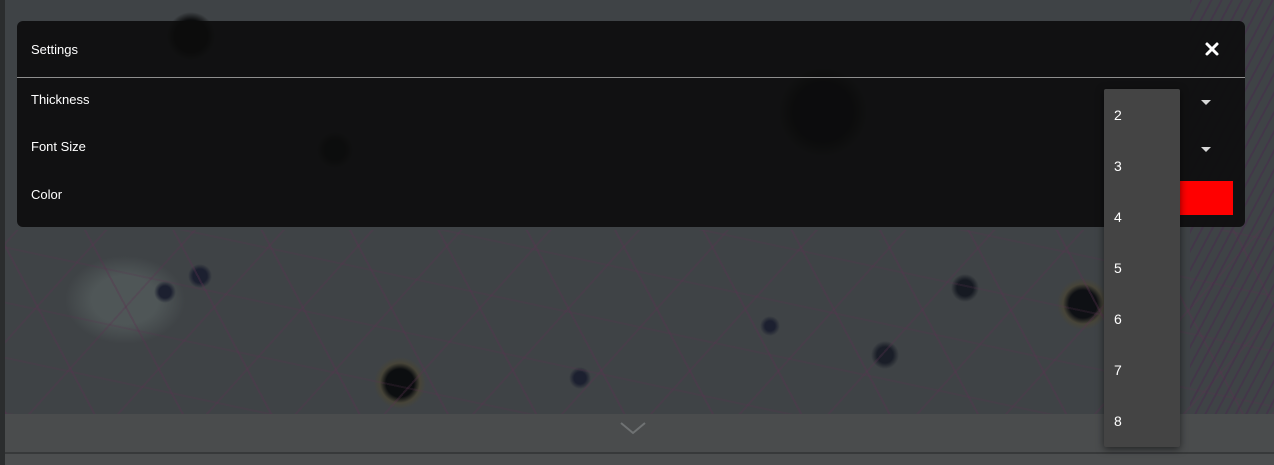 Image resolution: width=1274 pixels, height=465 pixels. What do you see at coordinates (60, 99) in the screenshot?
I see `thickness-label: Thickness` at bounding box center [60, 99].